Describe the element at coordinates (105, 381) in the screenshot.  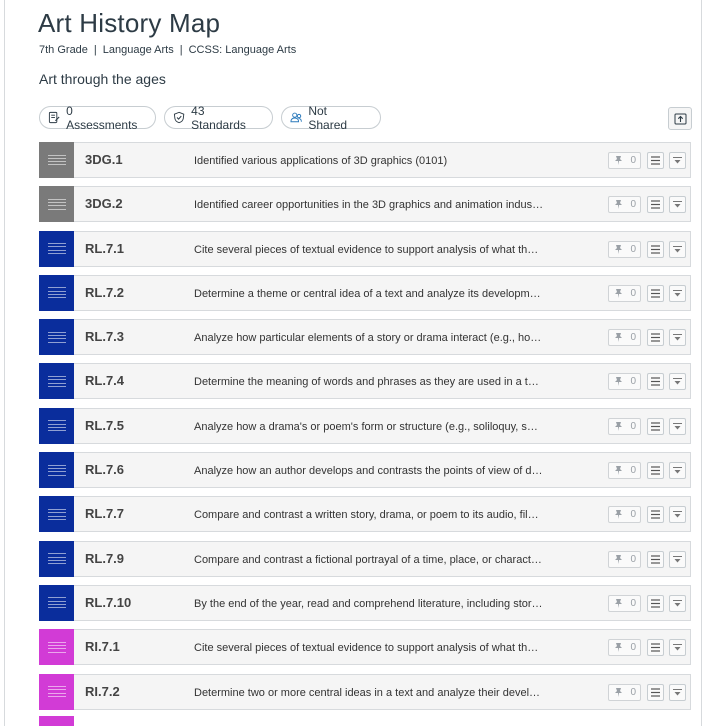
I see `standard-code: RL.7.4` at that location.